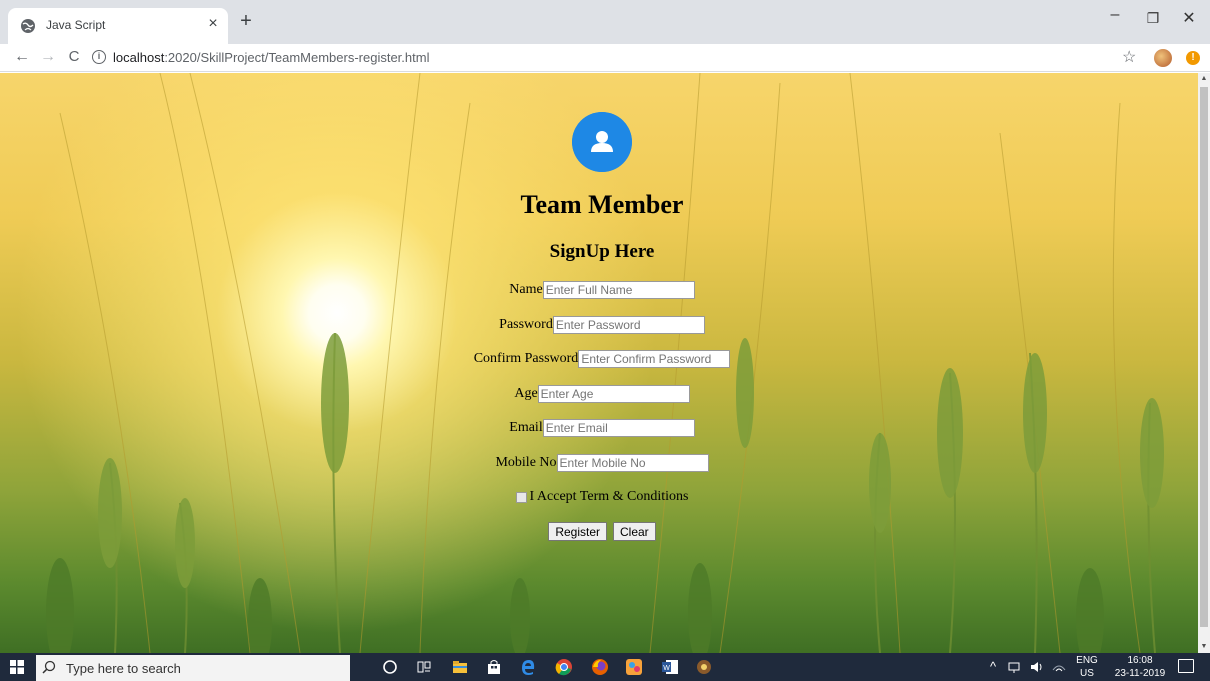 Image resolution: width=1210 pixels, height=681 pixels. Describe the element at coordinates (49, 667) in the screenshot. I see `search-icon` at that location.